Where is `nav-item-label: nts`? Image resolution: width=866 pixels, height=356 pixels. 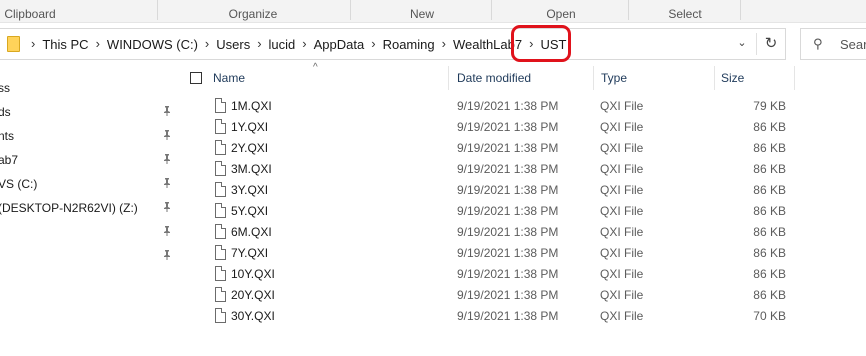
nav-item-label: nts is located at coordinates (7, 136).